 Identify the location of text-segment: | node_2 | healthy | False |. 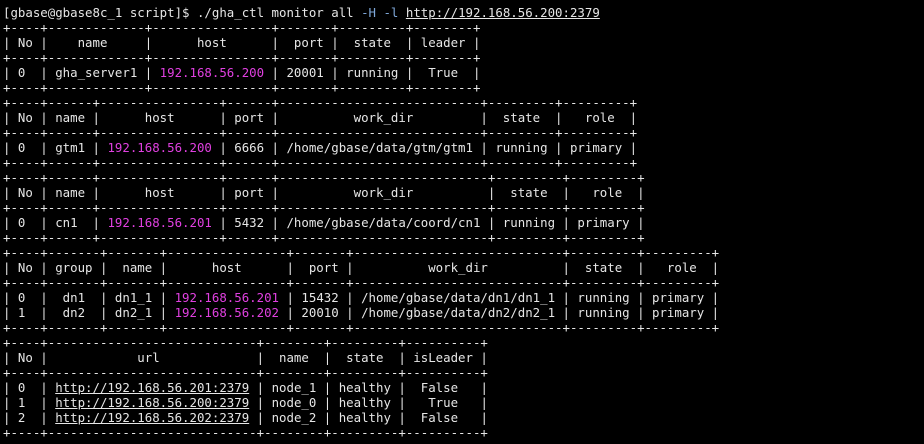
(368, 417).